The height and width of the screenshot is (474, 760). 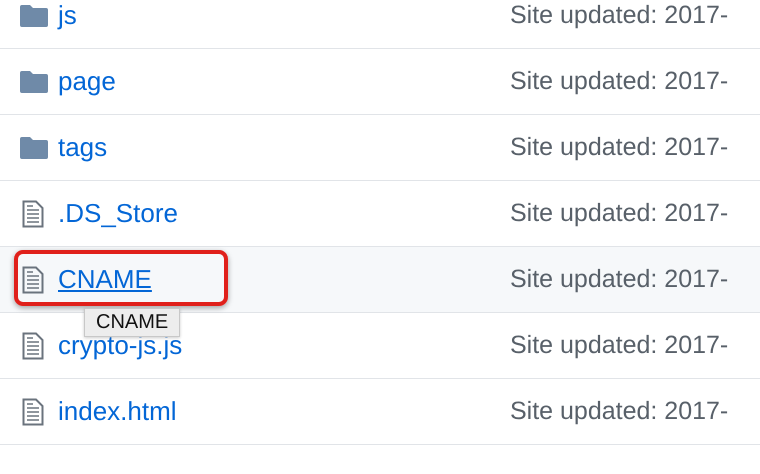 I want to click on tooltip: CNAME, so click(x=132, y=322).